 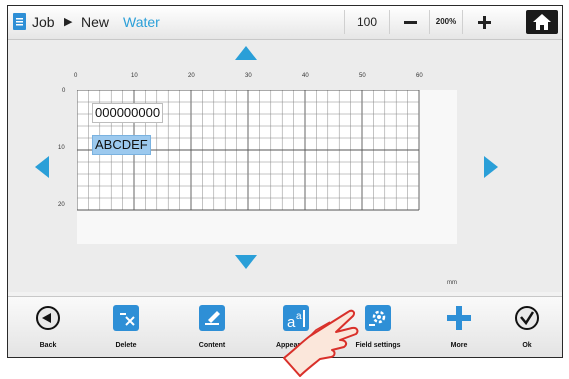 What do you see at coordinates (76, 76) in the screenshot?
I see `ruler-x-label: 0` at bounding box center [76, 76].